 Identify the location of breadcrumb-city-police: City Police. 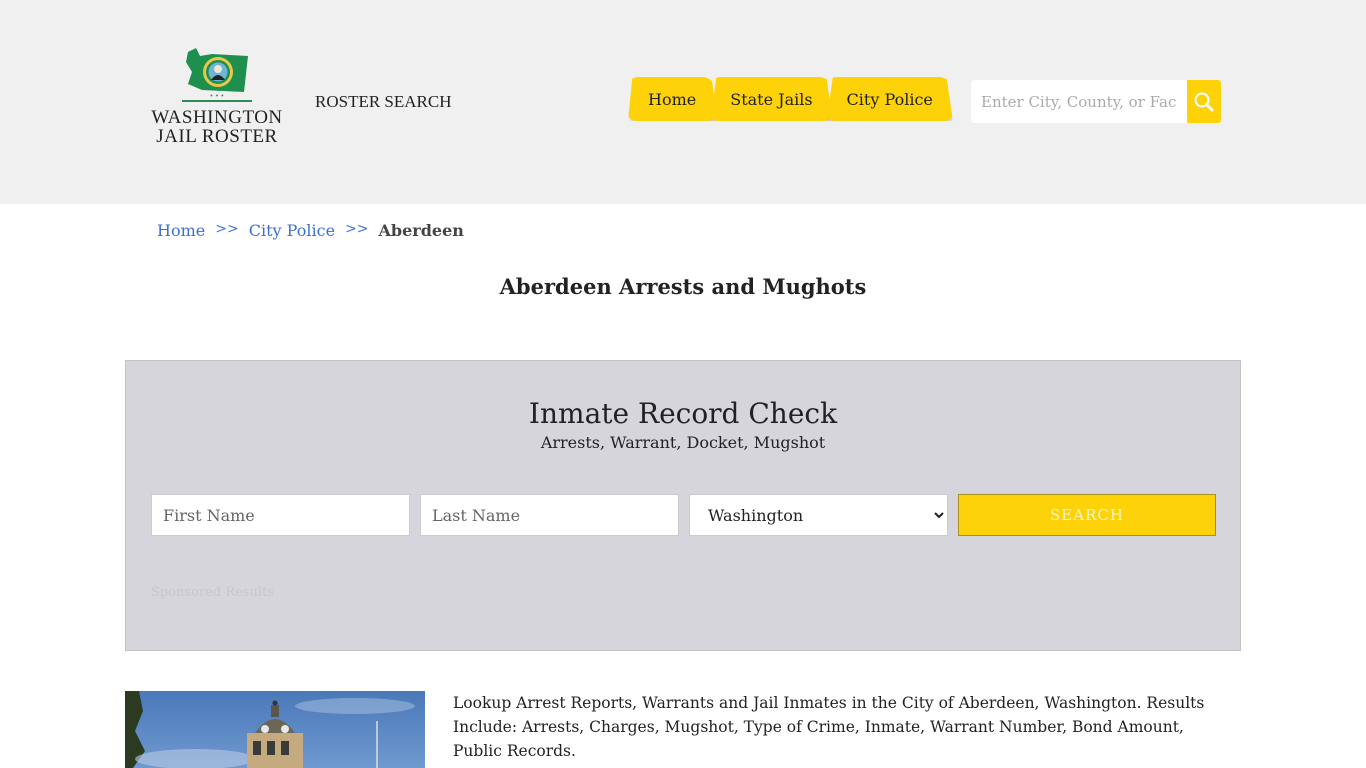
(292, 230).